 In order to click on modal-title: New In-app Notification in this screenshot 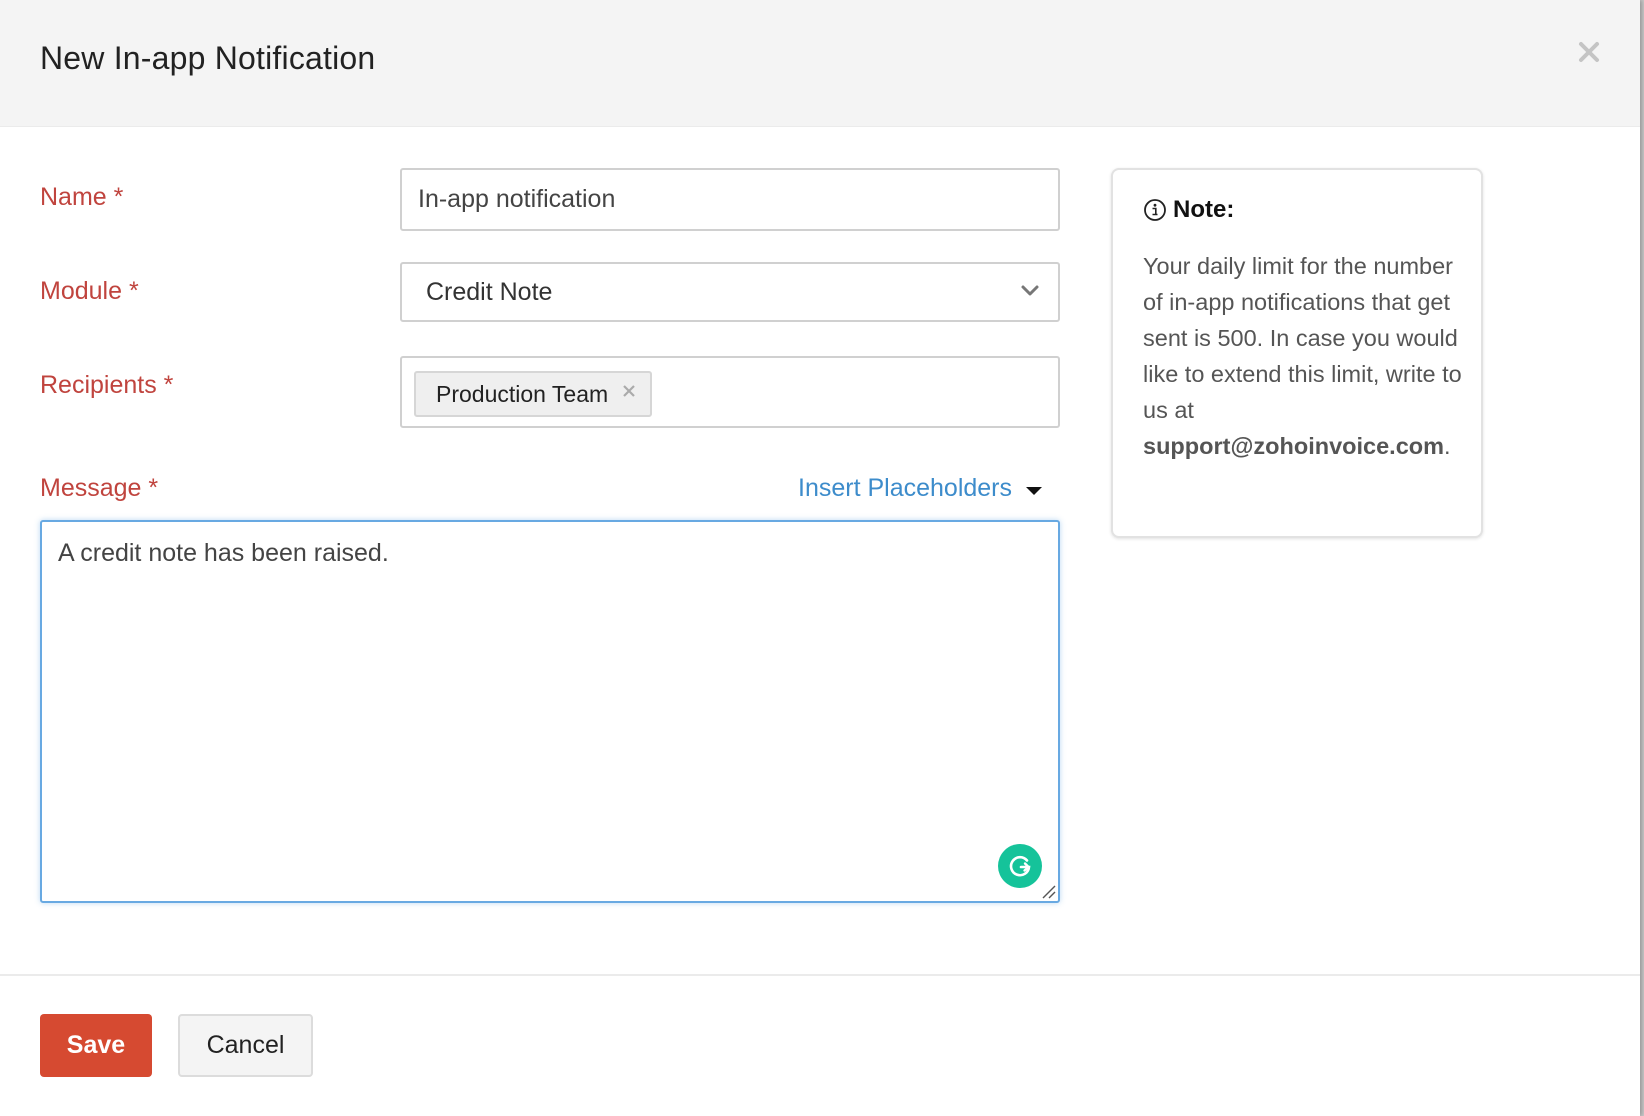, I will do `click(208, 58)`.